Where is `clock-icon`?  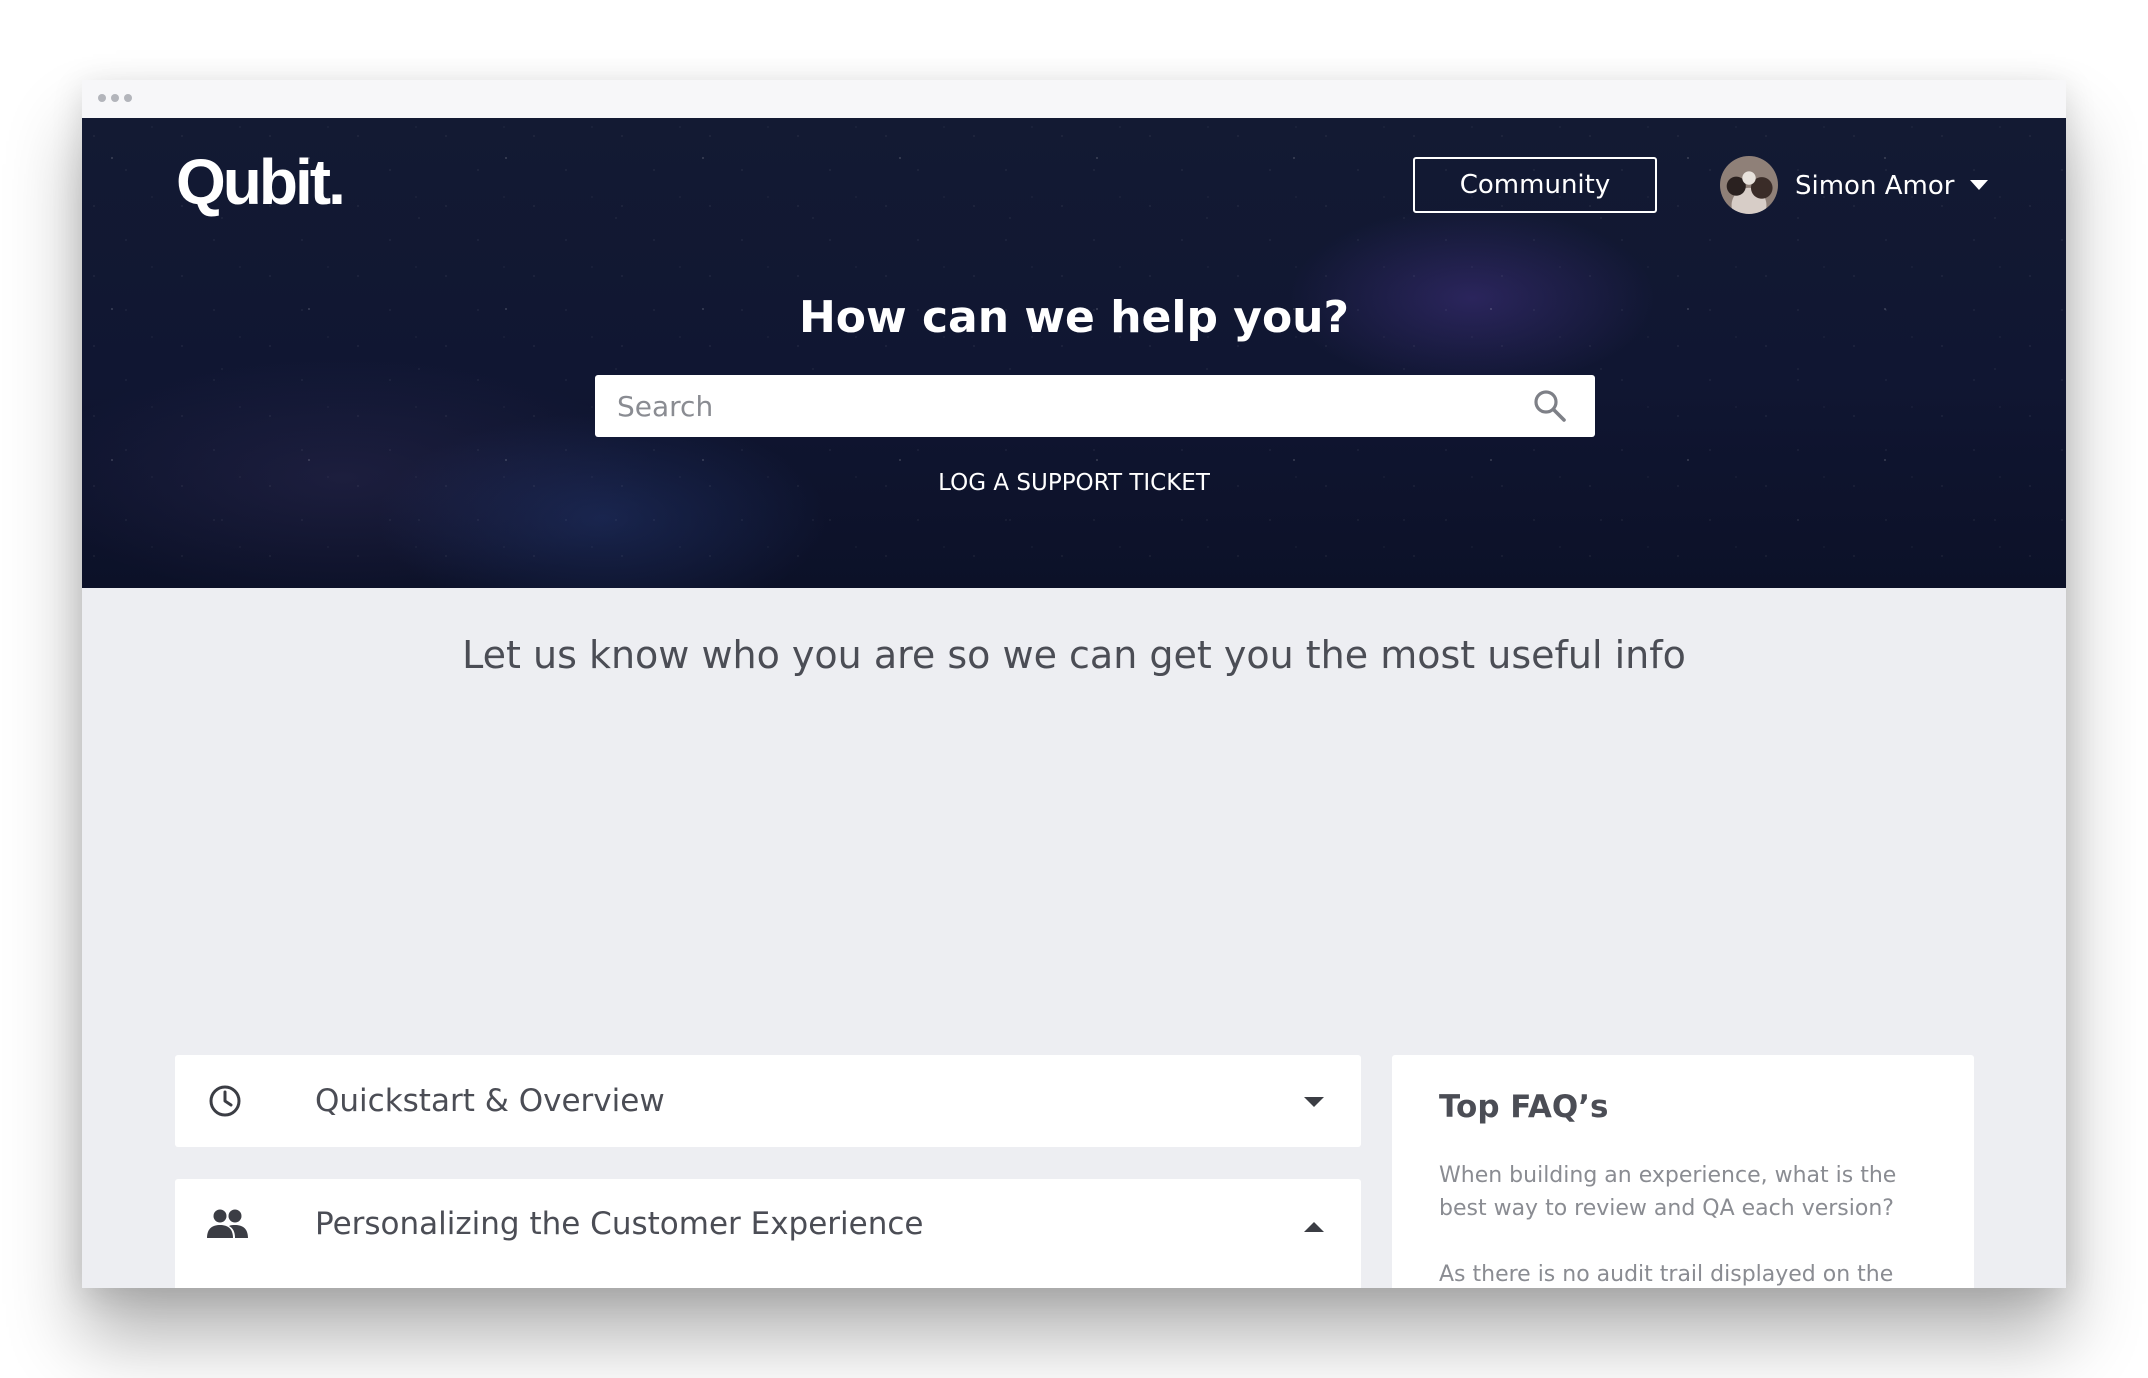
clock-icon is located at coordinates (225, 1101).